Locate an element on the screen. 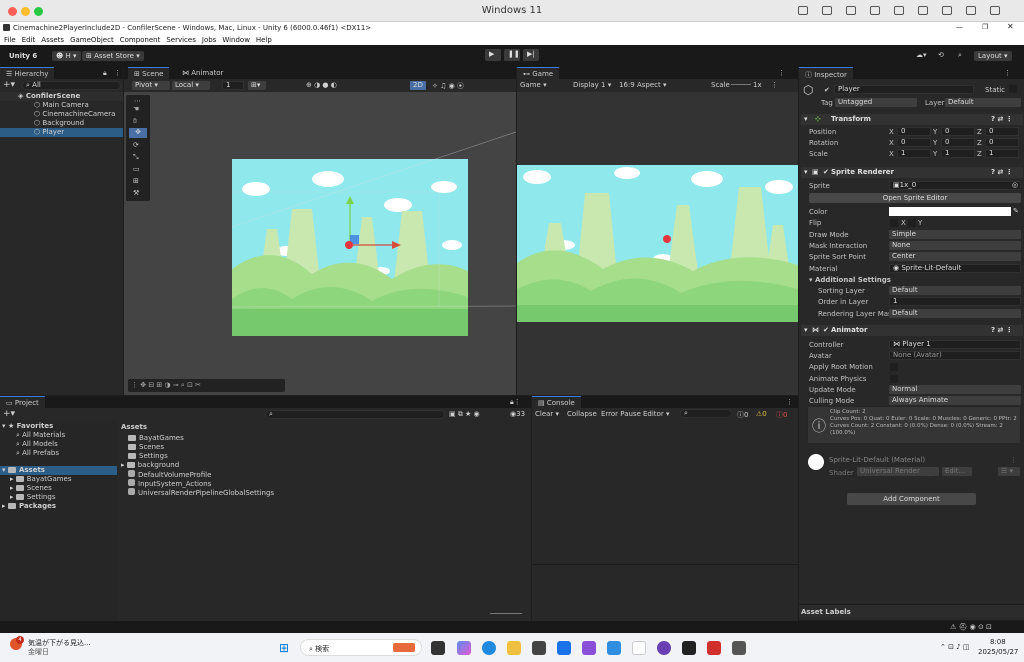  display-icon is located at coordinates (827, 10).